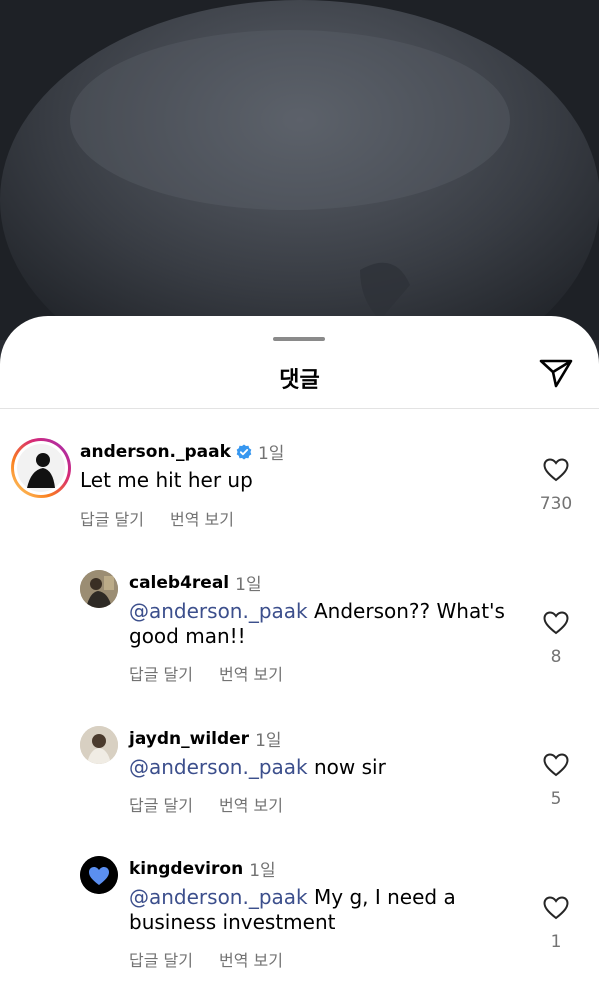  Describe the element at coordinates (556, 504) in the screenshot. I see `like-count: 730` at that location.